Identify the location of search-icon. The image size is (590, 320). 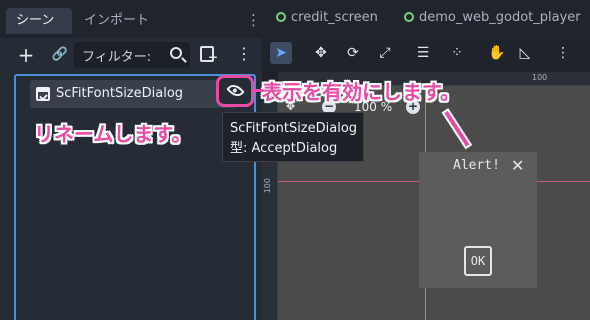
(176, 53).